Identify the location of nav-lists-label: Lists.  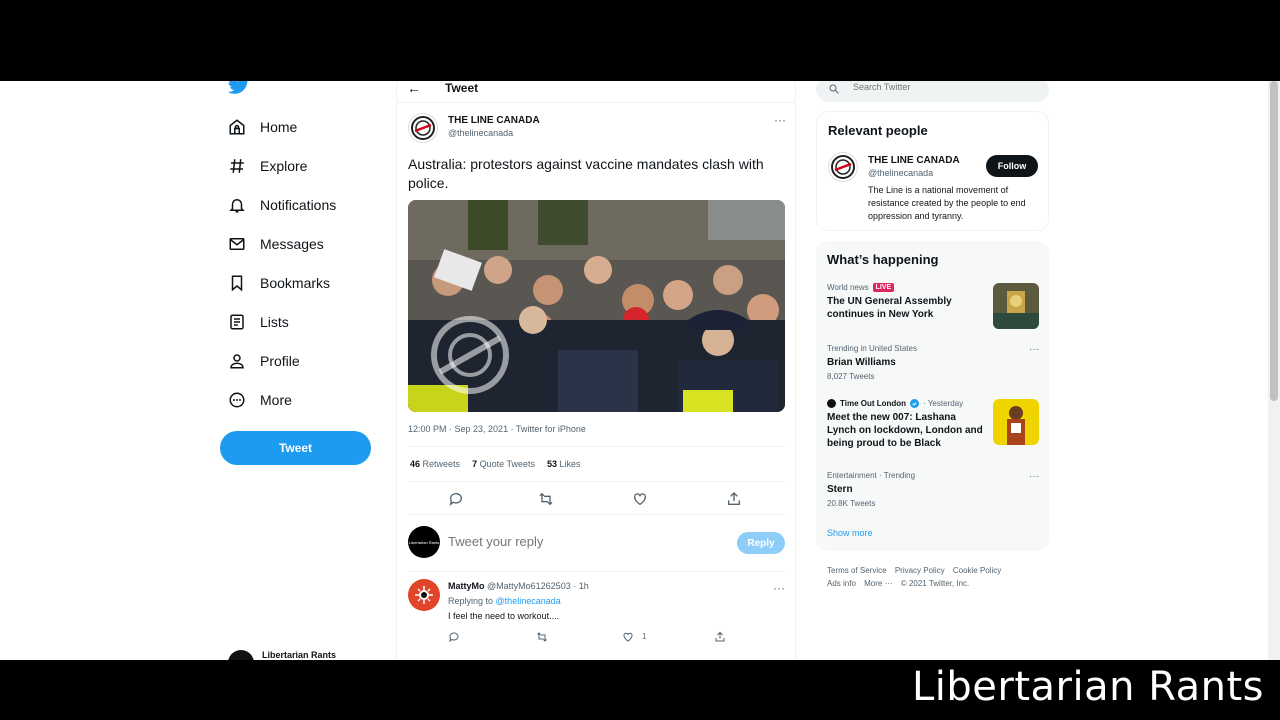
(274, 322).